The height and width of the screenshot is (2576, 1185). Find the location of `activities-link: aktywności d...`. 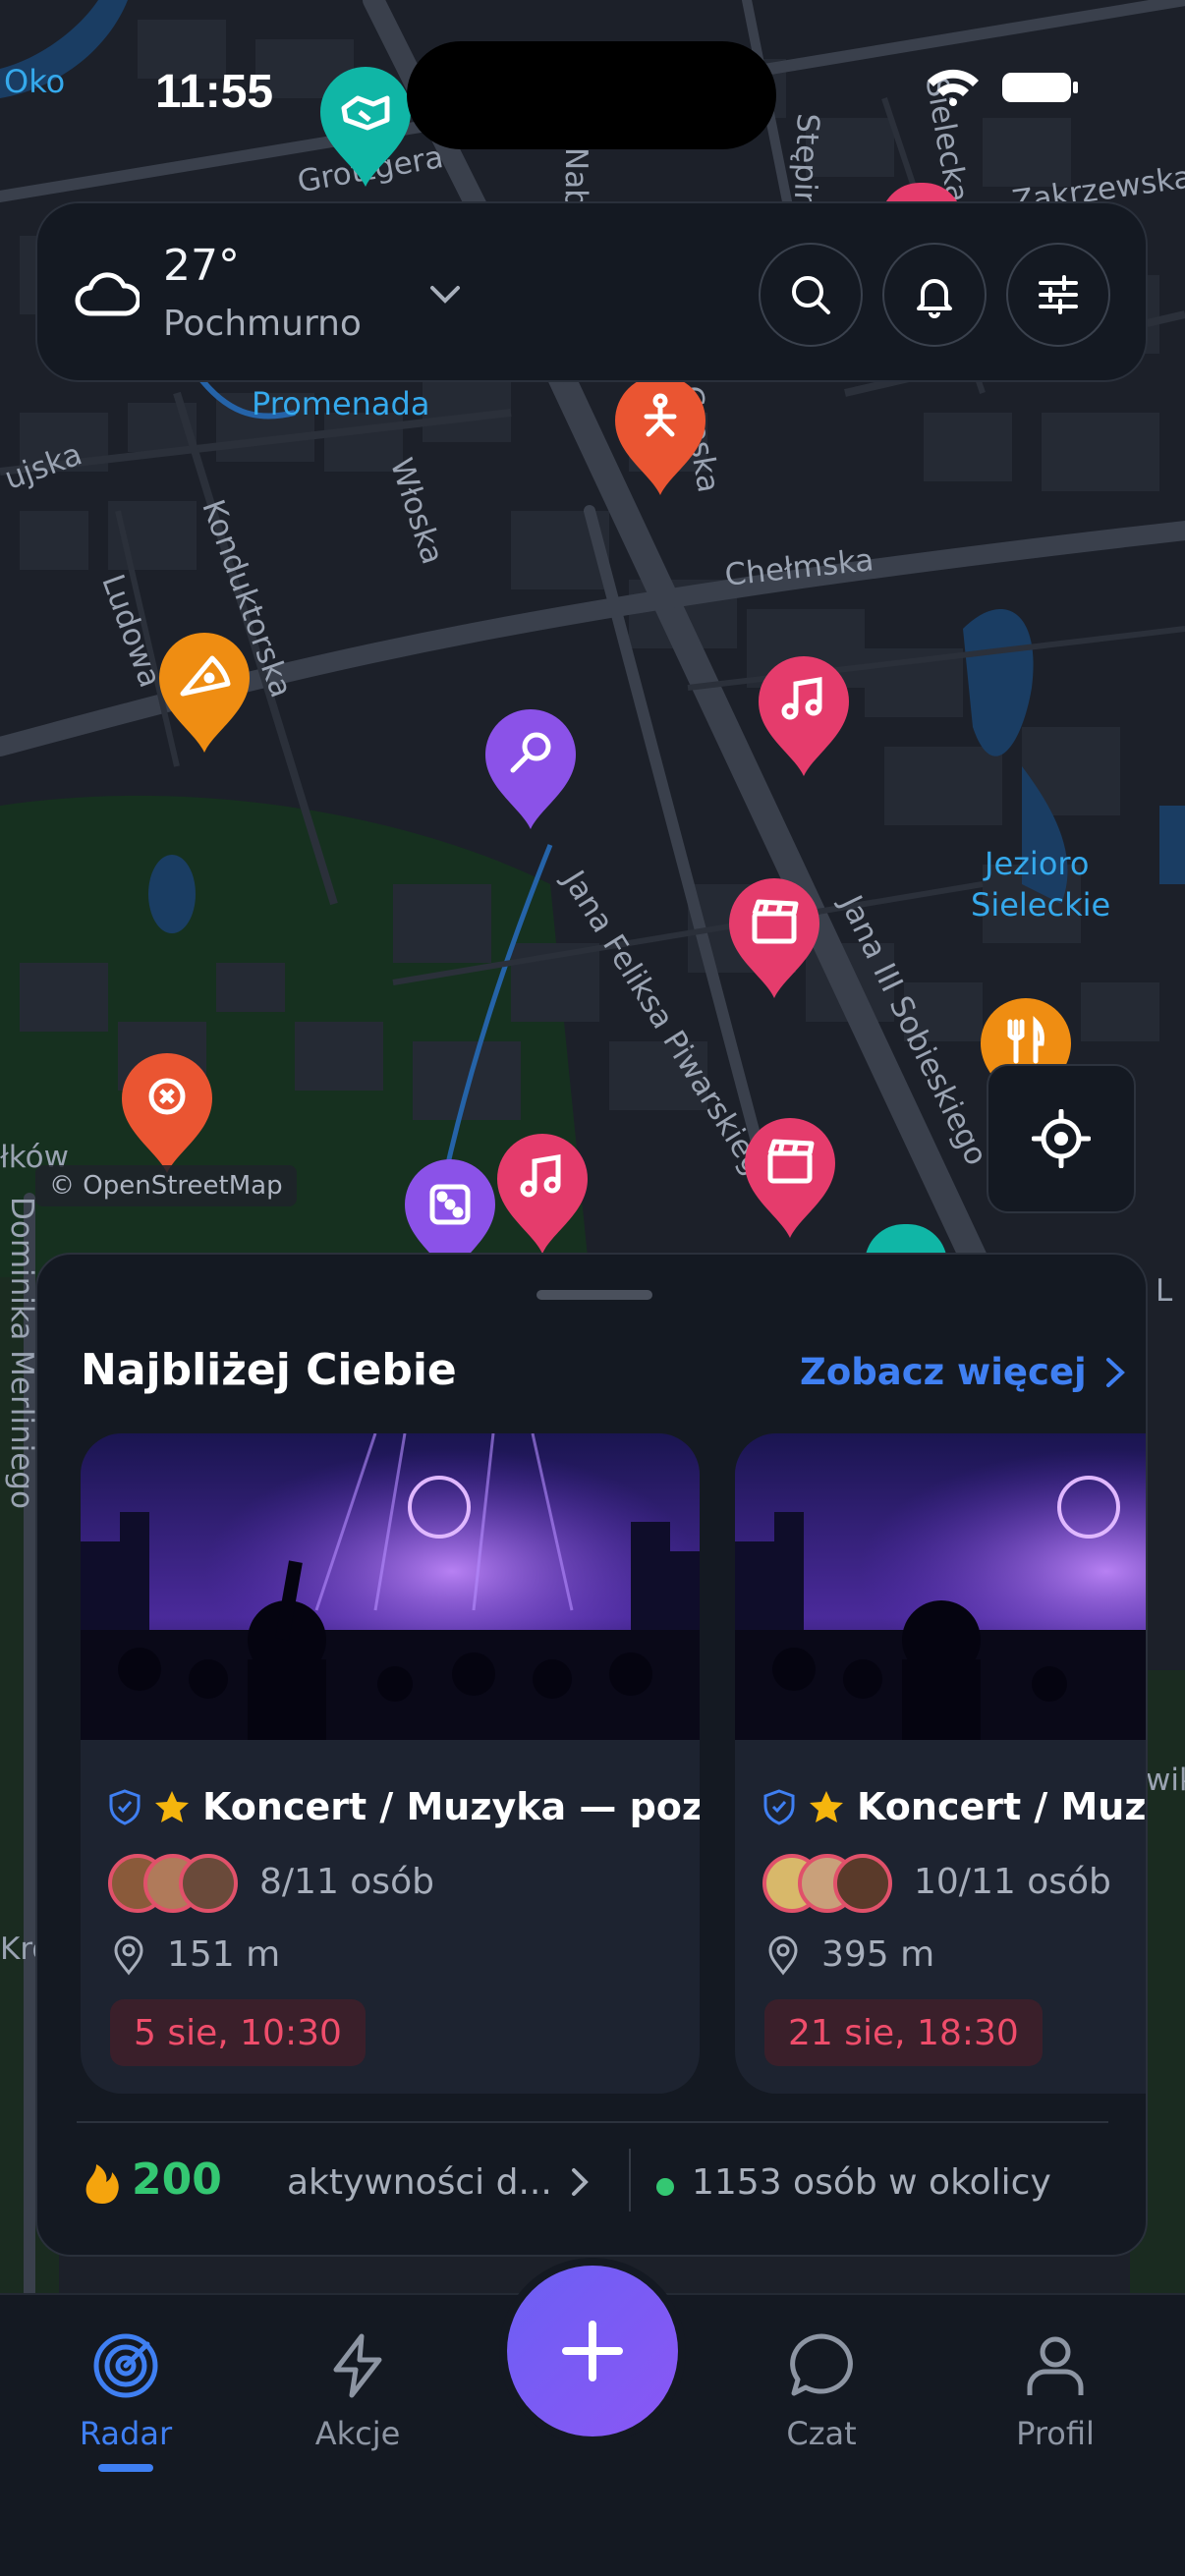

activities-link: aktywności d... is located at coordinates (419, 2182).